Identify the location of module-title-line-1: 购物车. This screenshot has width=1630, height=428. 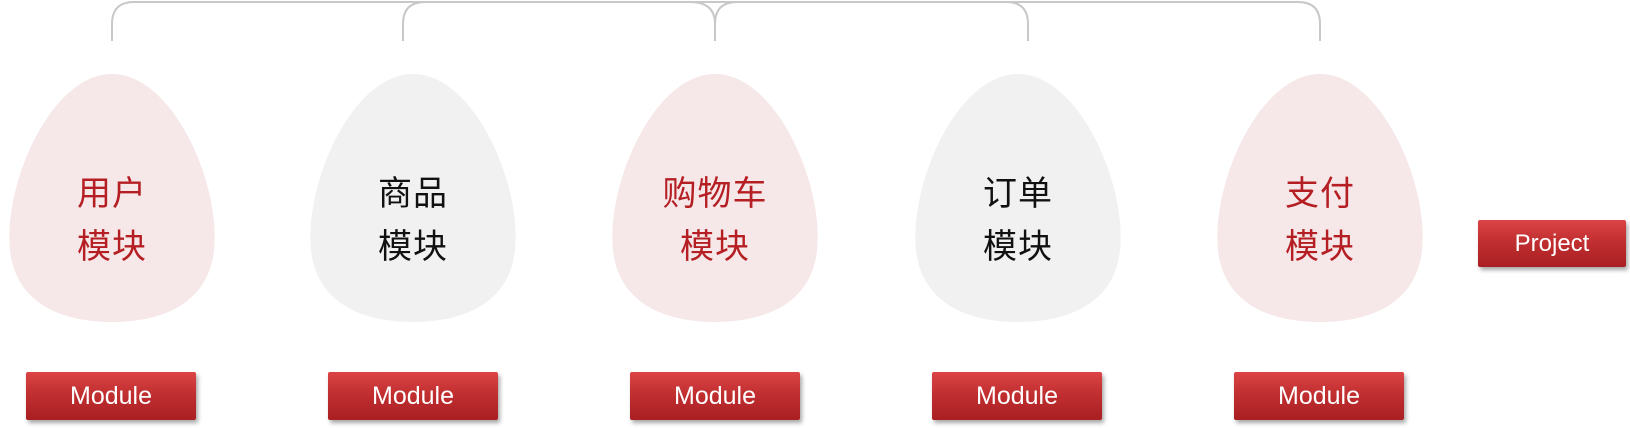
(715, 194).